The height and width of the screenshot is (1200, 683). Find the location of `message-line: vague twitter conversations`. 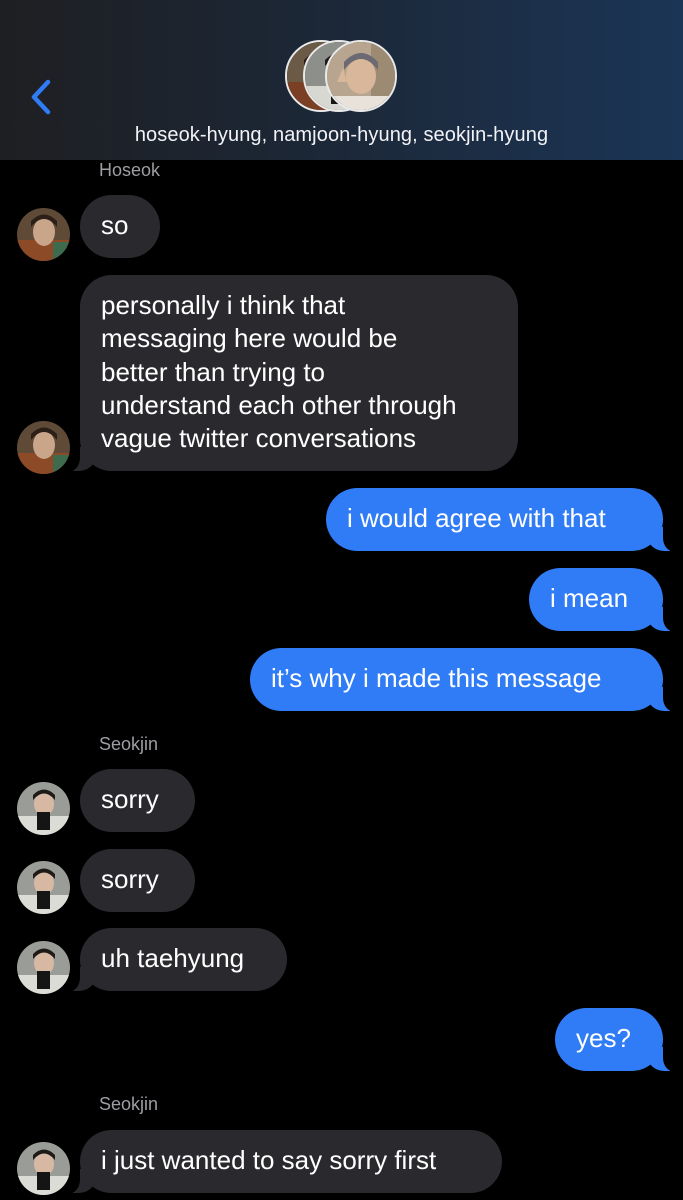

message-line: vague twitter conversations is located at coordinates (259, 438).